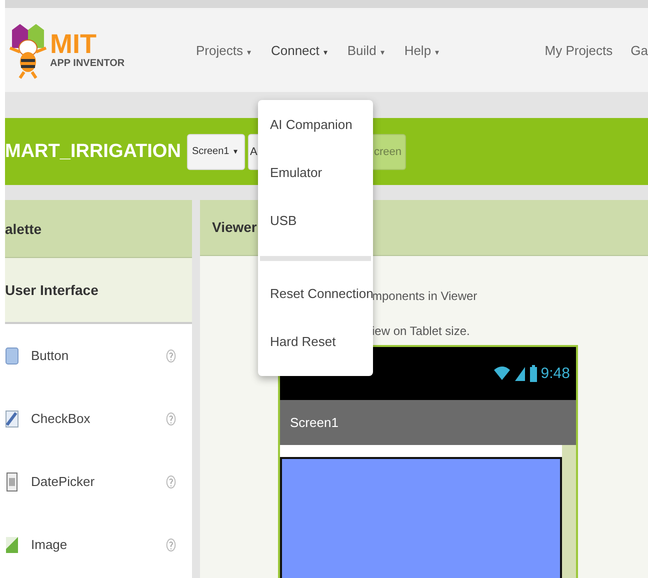 The height and width of the screenshot is (578, 648). I want to click on viewer-option-text: mponents in Viewer, so click(425, 295).